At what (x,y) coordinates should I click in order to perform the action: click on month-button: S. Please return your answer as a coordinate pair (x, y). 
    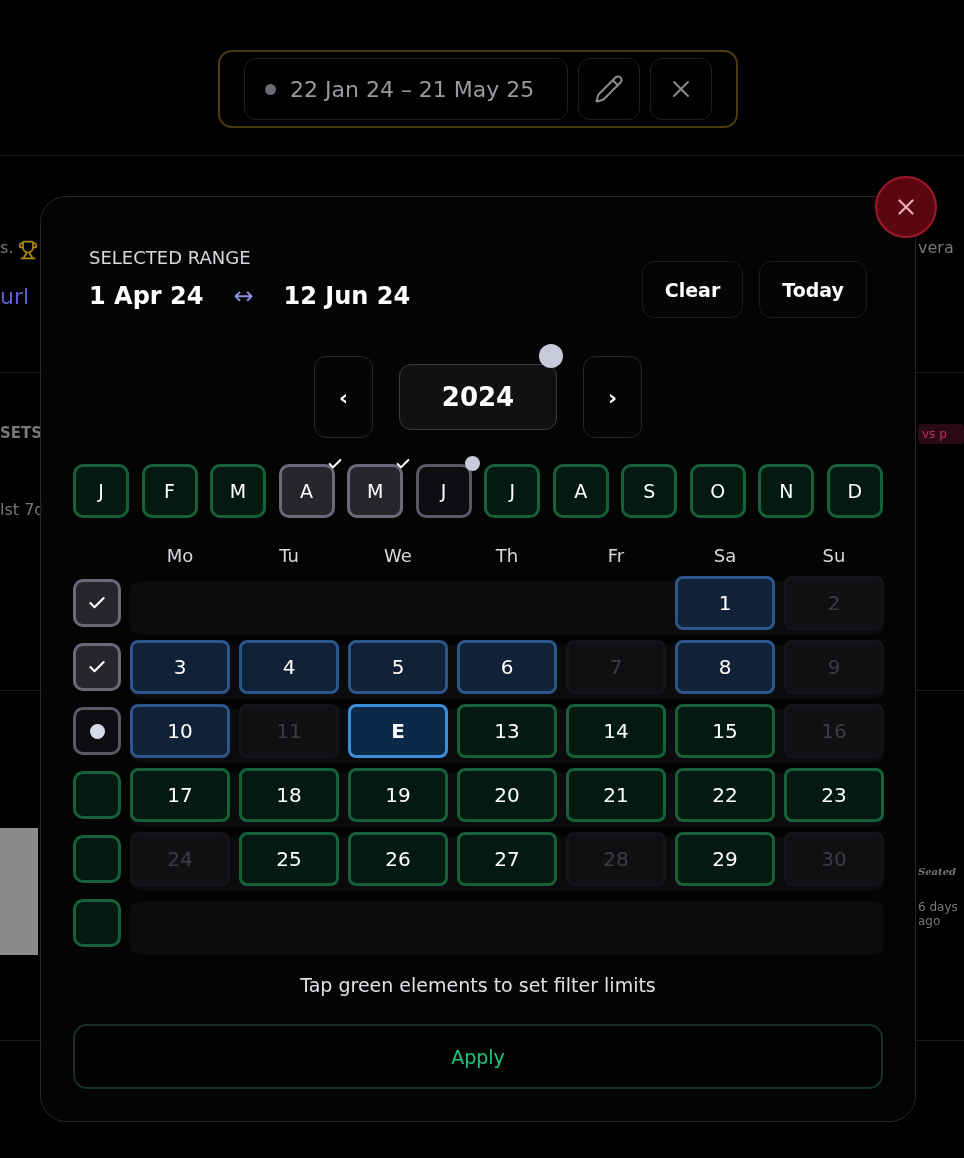
    Looking at the image, I should click on (649, 491).